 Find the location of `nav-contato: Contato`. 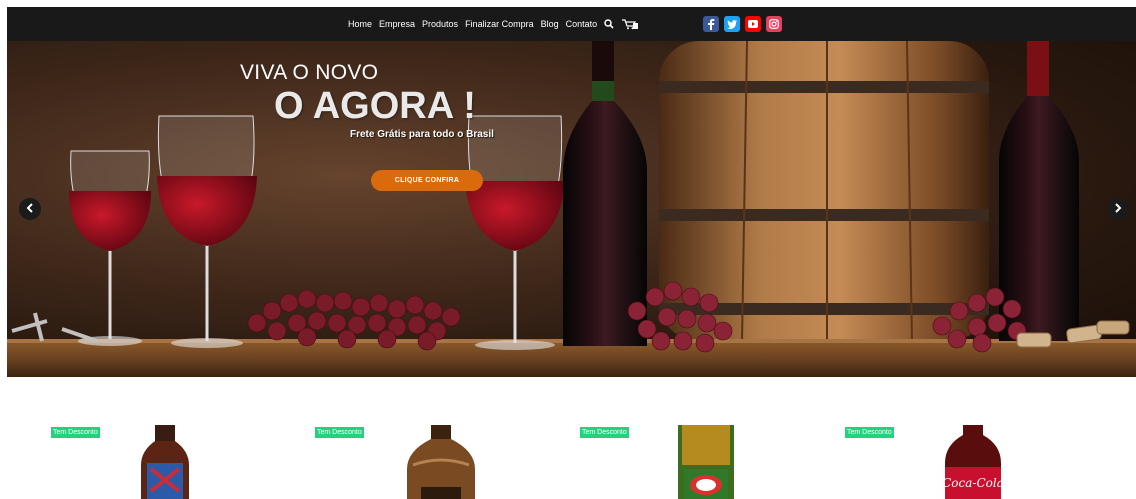

nav-contato: Contato is located at coordinates (582, 24).